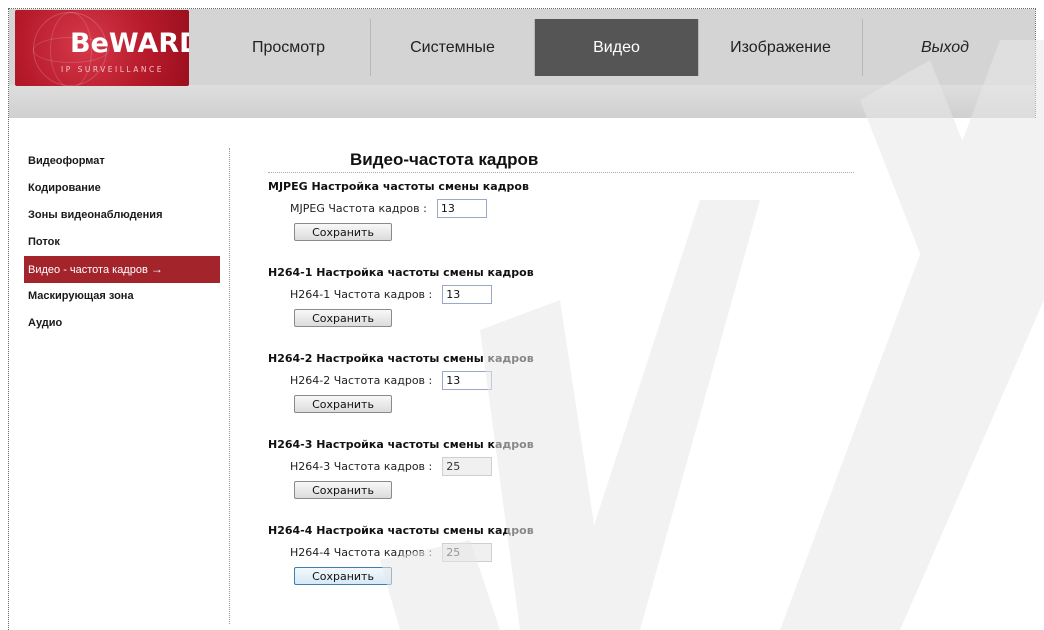 This screenshot has width=1044, height=630. What do you see at coordinates (398, 186) in the screenshot?
I see `section-heading: MJPEG Настройка частоты смены кадров` at bounding box center [398, 186].